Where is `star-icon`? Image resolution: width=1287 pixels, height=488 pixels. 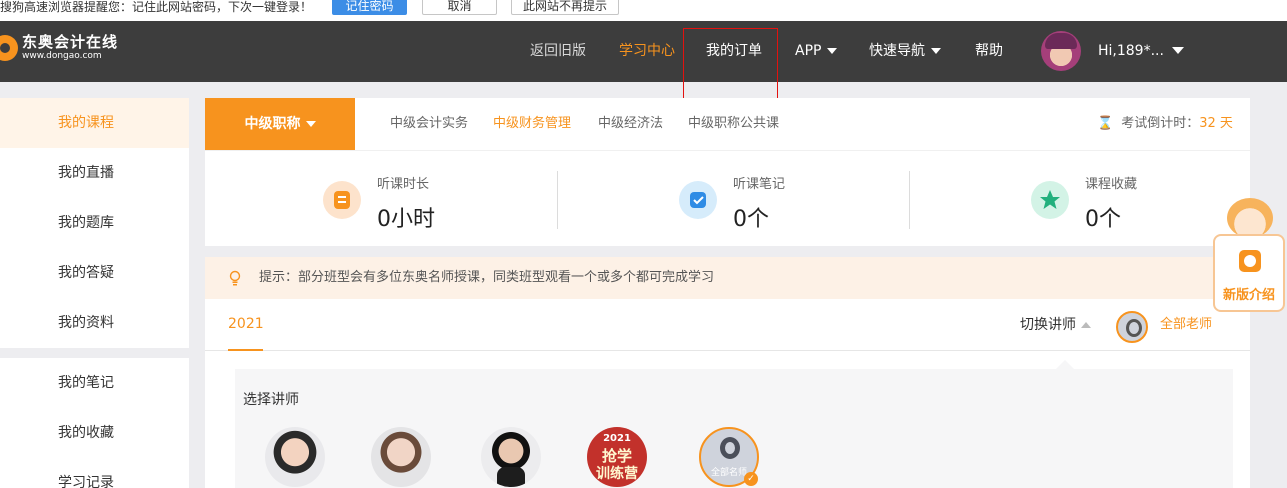
star-icon is located at coordinates (1050, 200).